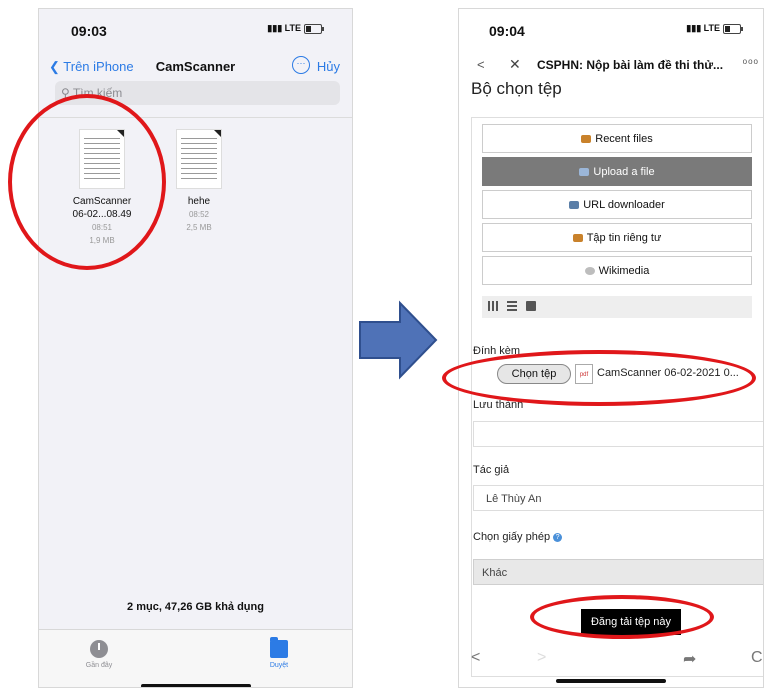 This screenshot has width=764, height=688. I want to click on file-picker-heading: Bộ chọn tệp, so click(516, 88).